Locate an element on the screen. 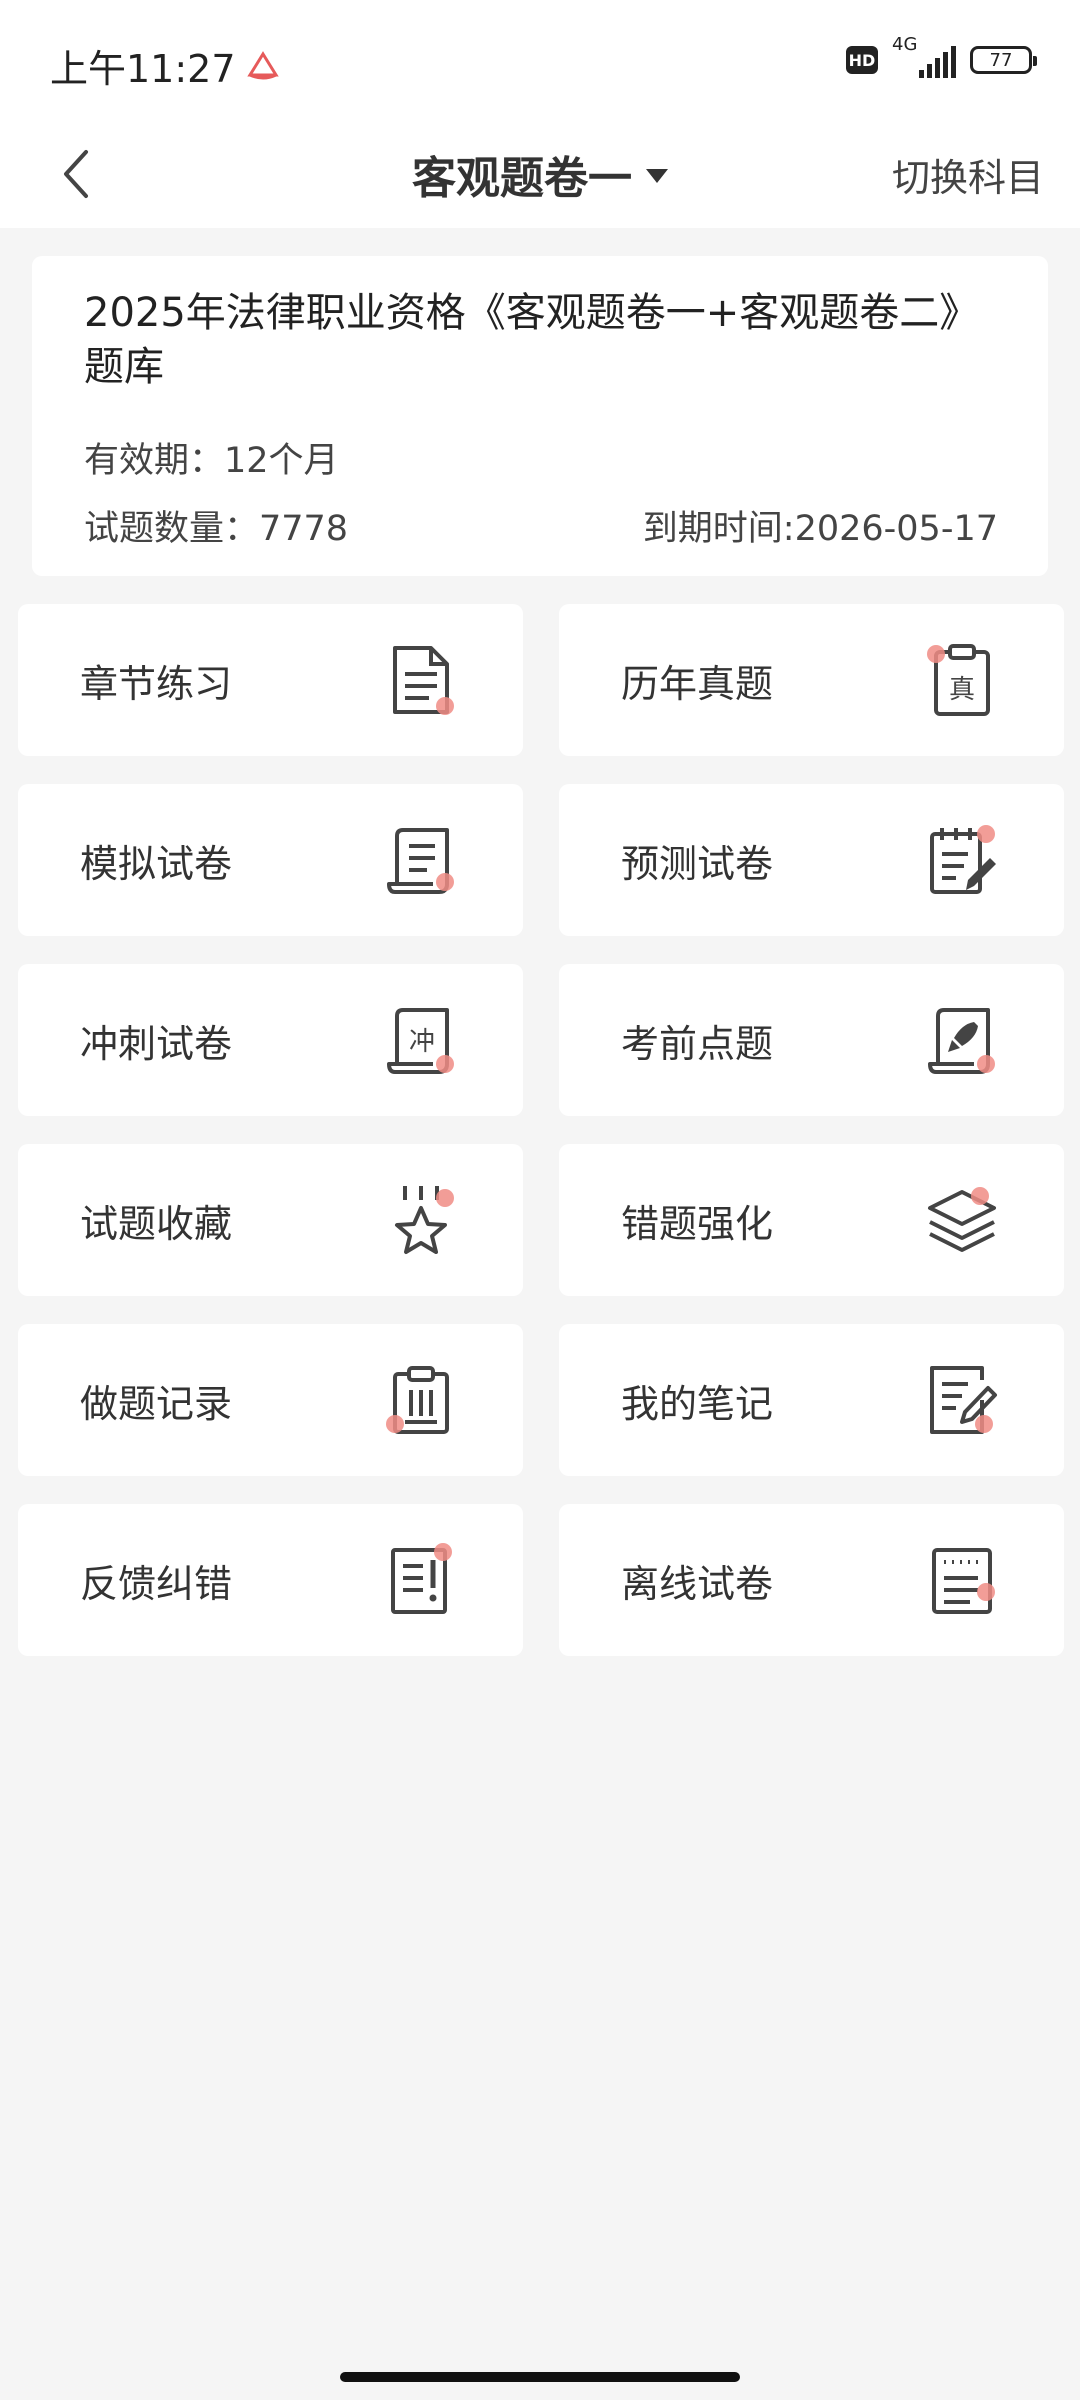 Image resolution: width=1080 pixels, height=2400 pixels. status-icons: HD 4G 77 is located at coordinates (941, 57).